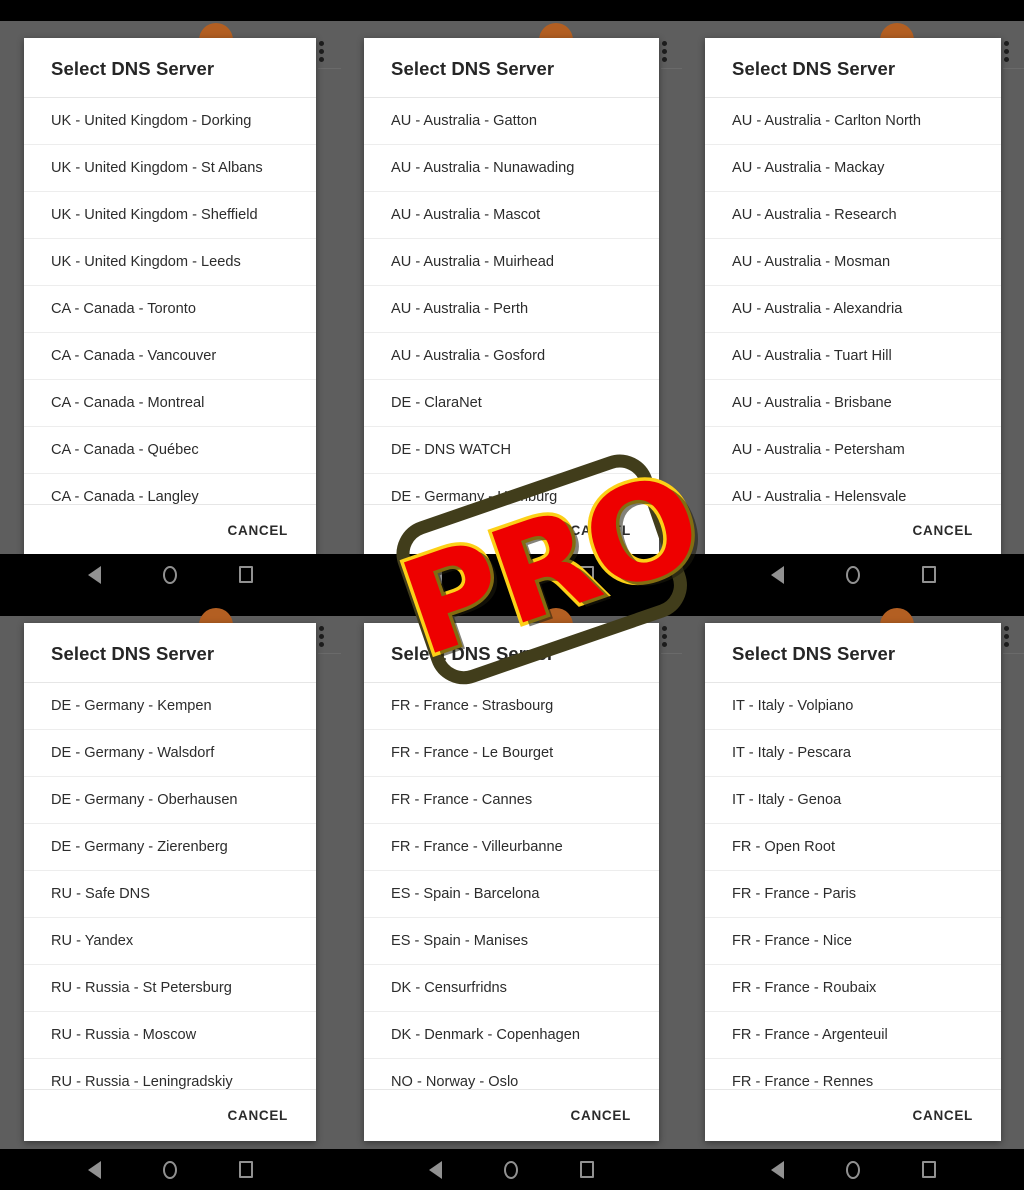 This screenshot has width=1024, height=1190. I want to click on list-item: IT - Italy - Pescara, so click(853, 753).